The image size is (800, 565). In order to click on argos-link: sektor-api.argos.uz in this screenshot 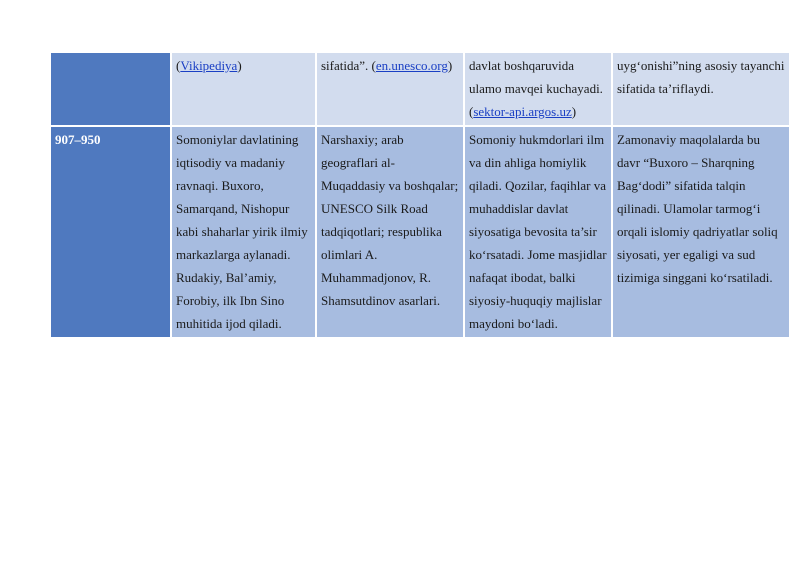, I will do `click(522, 111)`.